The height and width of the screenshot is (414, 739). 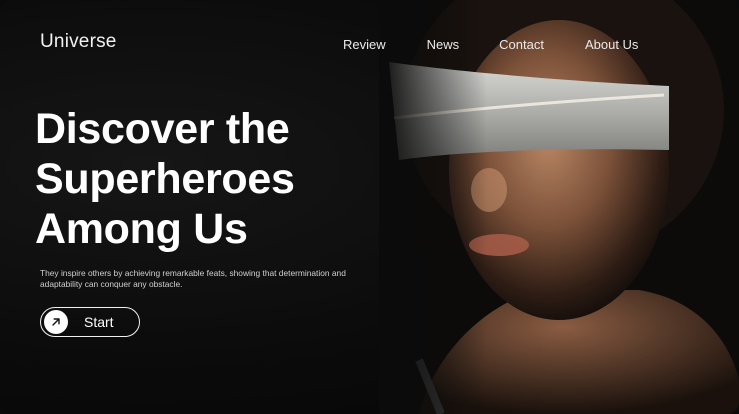 What do you see at coordinates (162, 129) in the screenshot?
I see `headline-line-1: Discover the` at bounding box center [162, 129].